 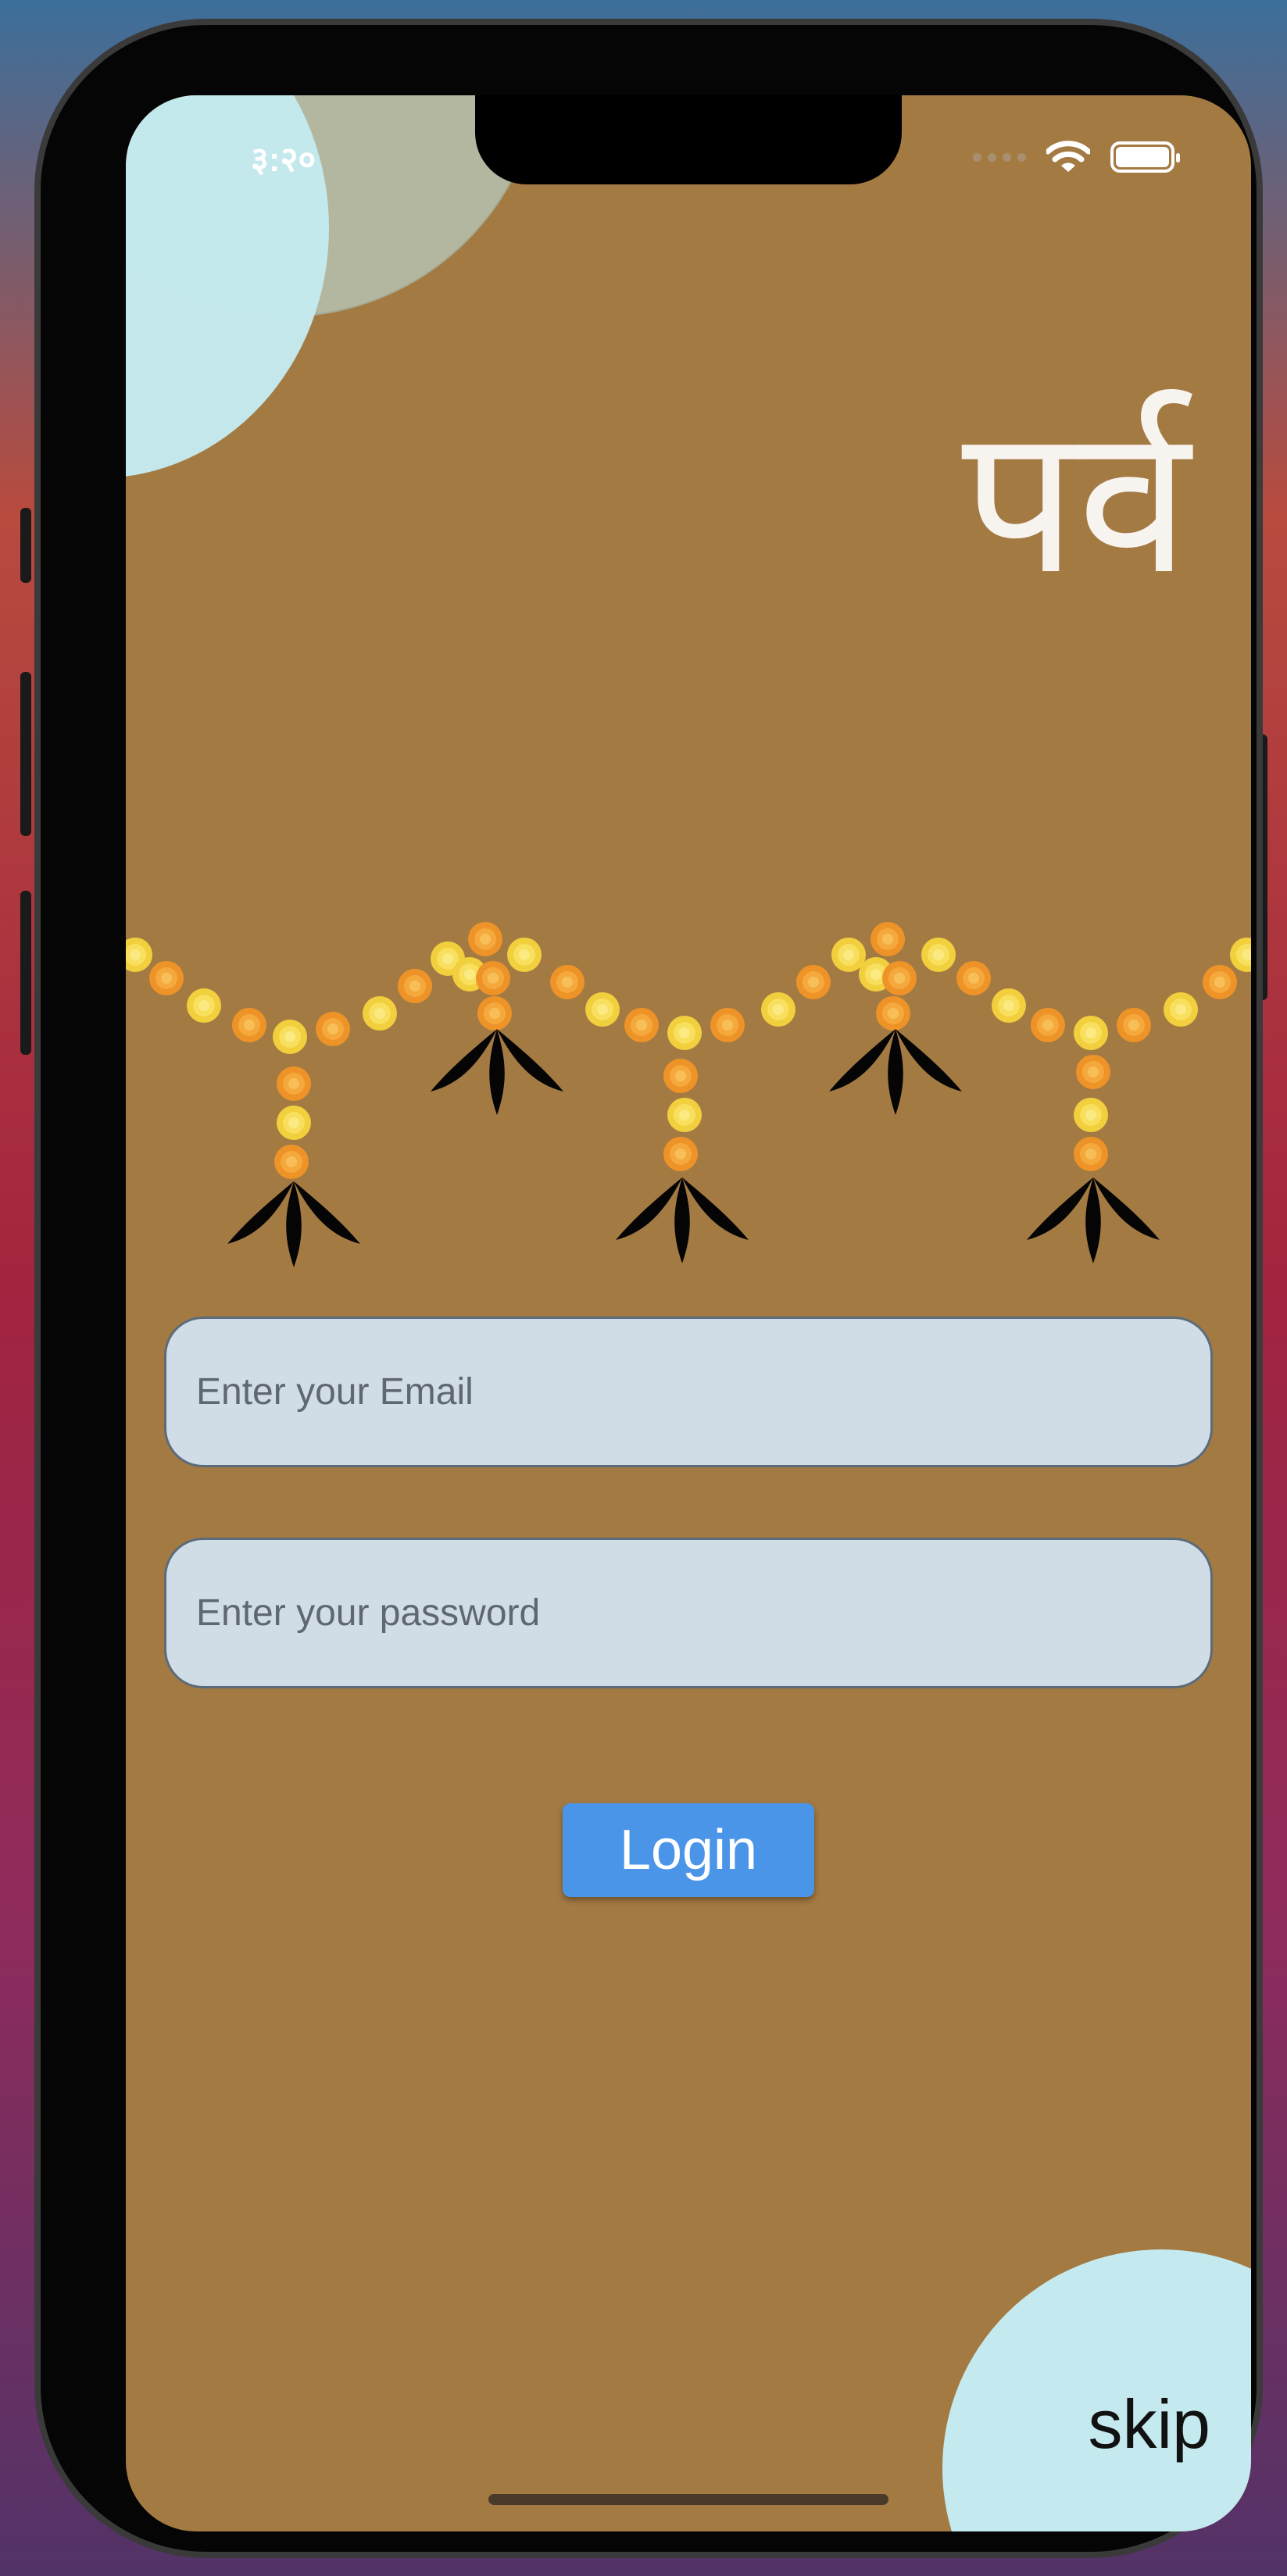 I want to click on battery-icon, so click(x=1145, y=157).